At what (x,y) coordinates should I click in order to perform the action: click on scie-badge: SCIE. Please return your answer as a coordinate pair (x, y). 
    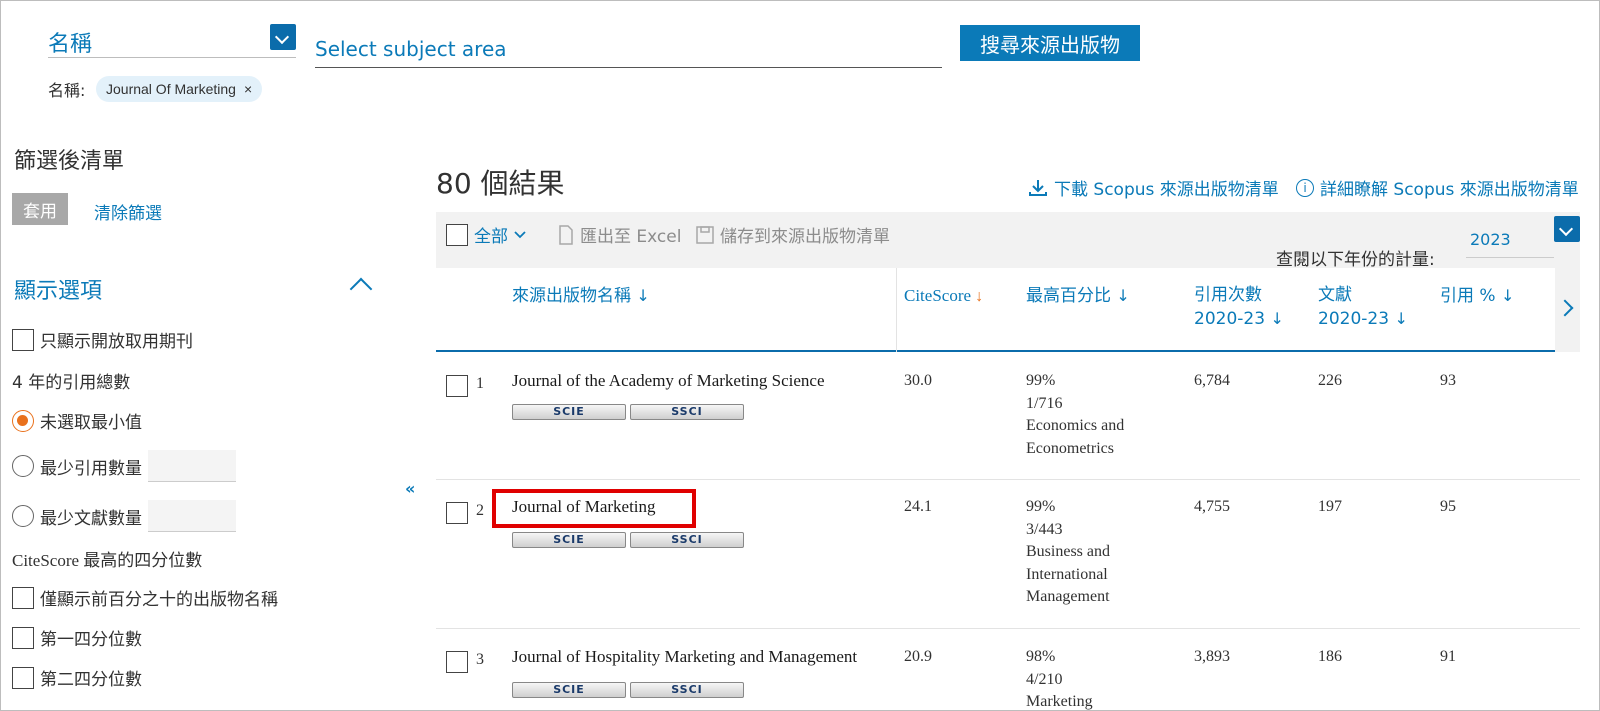
    Looking at the image, I should click on (569, 690).